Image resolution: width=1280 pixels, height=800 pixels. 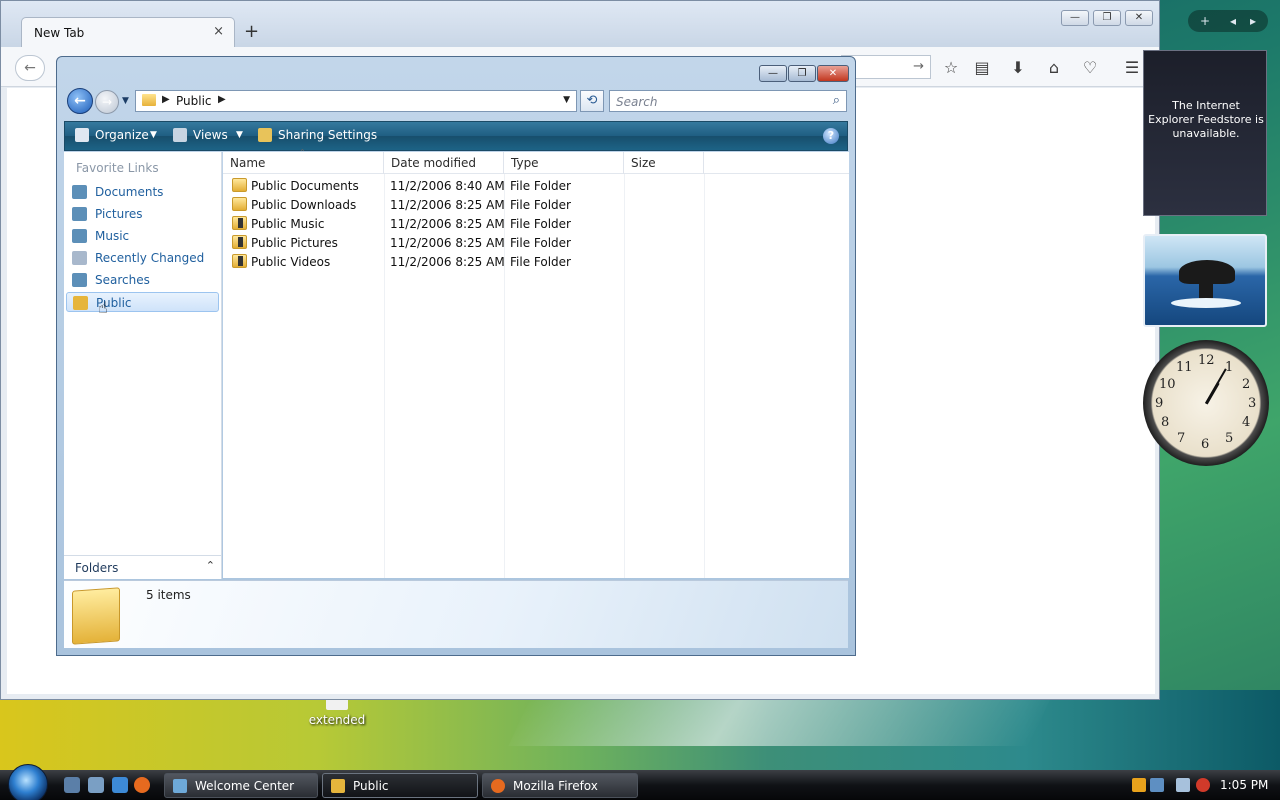 I want to click on recent-pages-dropdown-icon: ▼, so click(x=125, y=101).